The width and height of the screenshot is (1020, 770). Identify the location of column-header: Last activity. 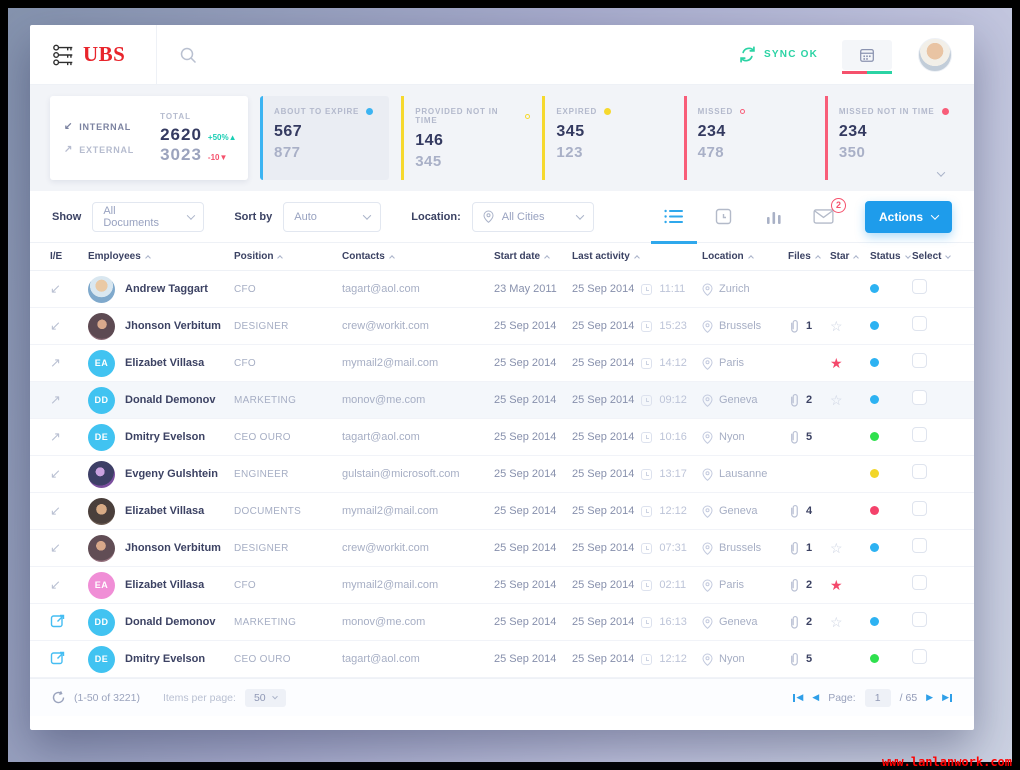
(637, 256).